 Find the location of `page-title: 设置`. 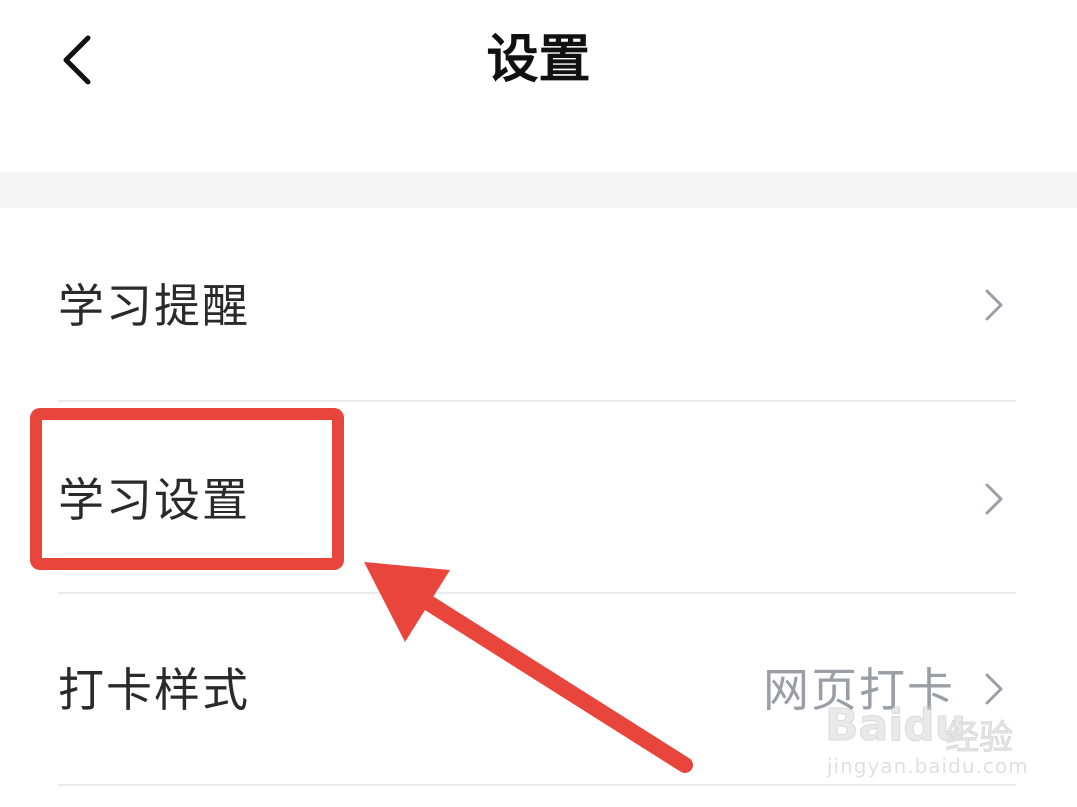

page-title: 设置 is located at coordinates (538, 60).